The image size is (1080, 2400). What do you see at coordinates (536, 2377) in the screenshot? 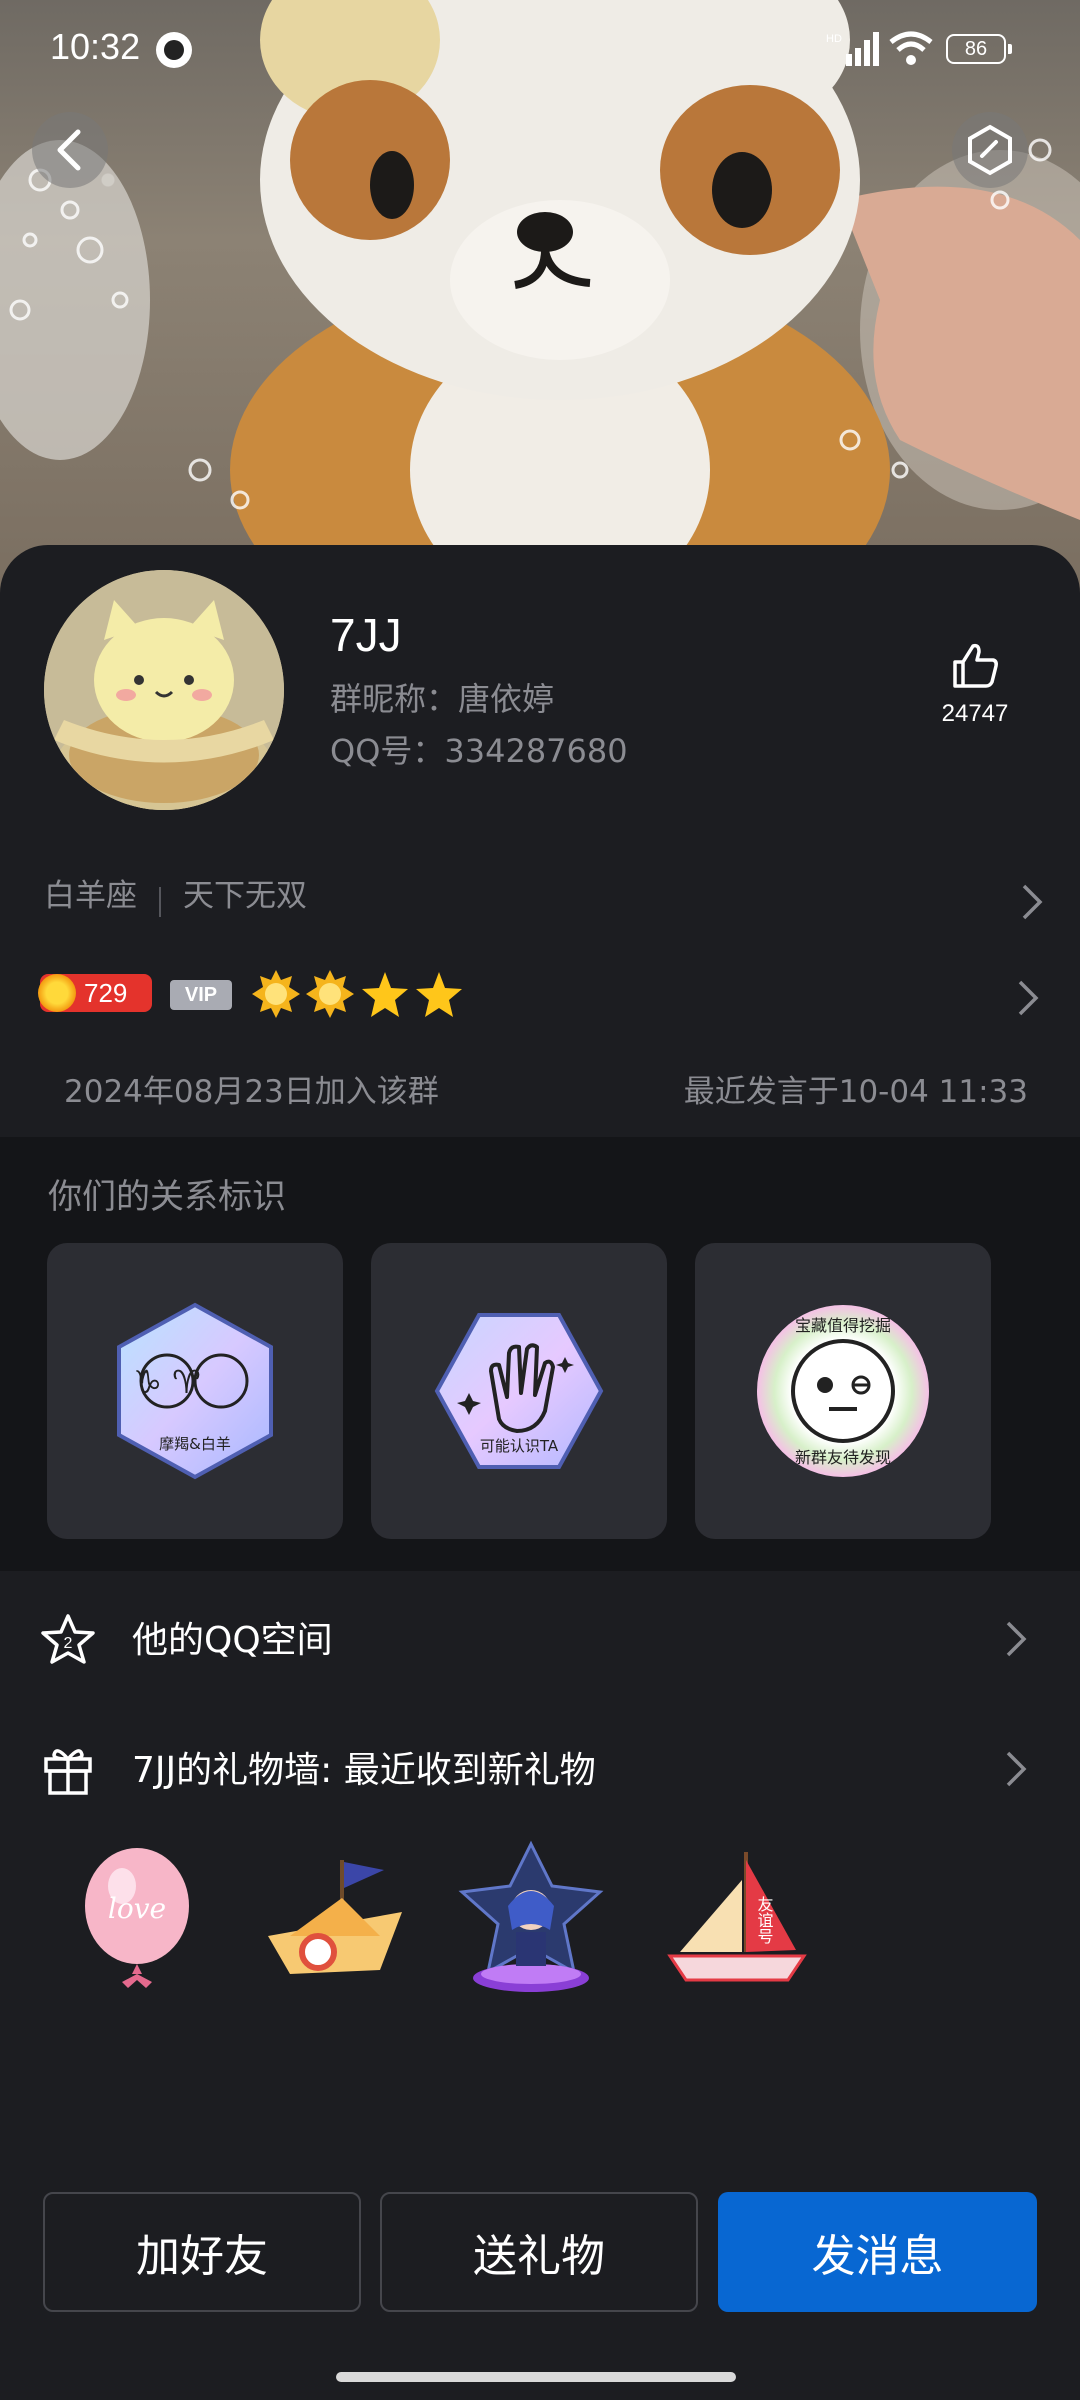
I see `home-indicator` at bounding box center [536, 2377].